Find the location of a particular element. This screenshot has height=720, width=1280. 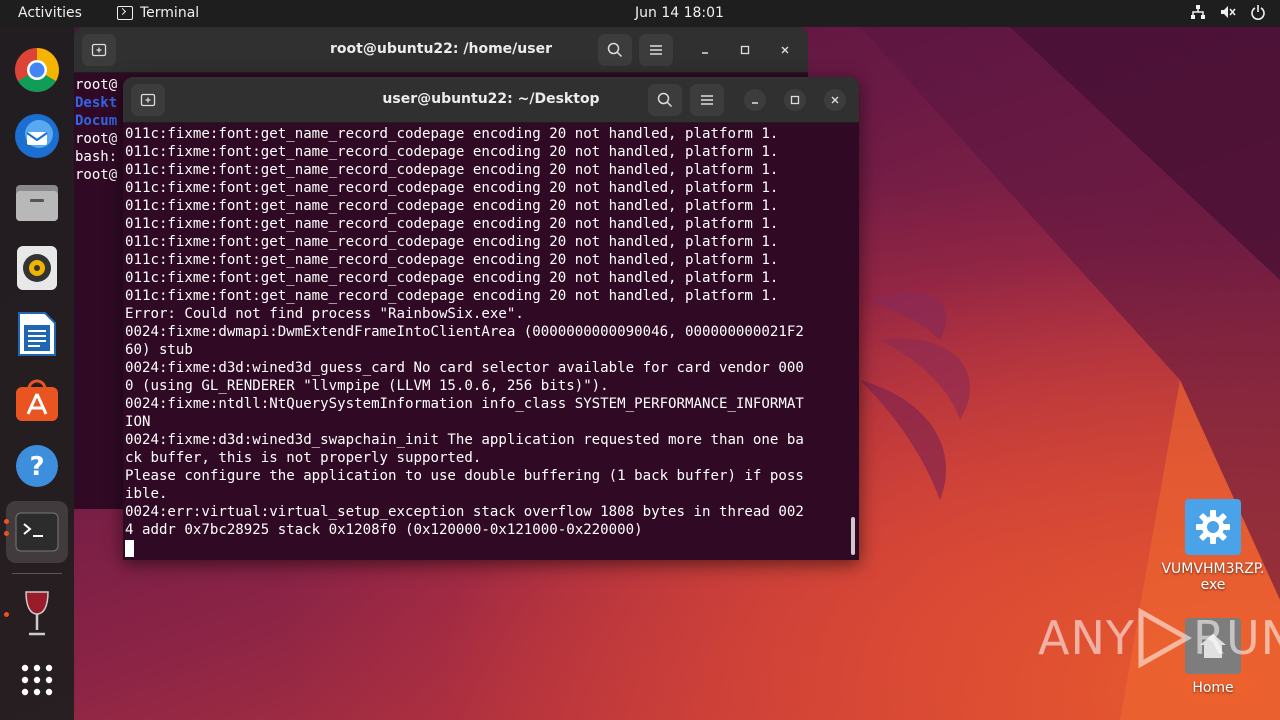

dock: ? is located at coordinates (37, 373).